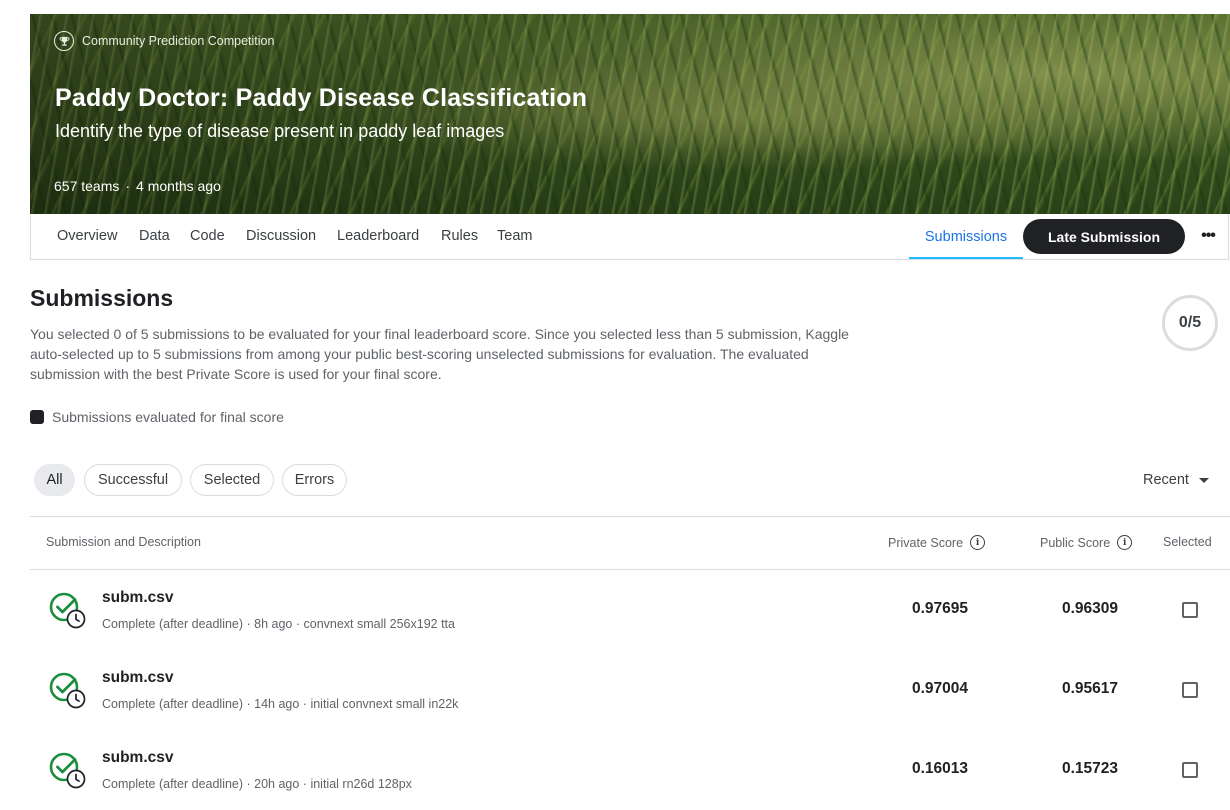 This screenshot has width=1230, height=810. What do you see at coordinates (168, 417) in the screenshot?
I see `legend-label: Submissions evaluated for final score` at bounding box center [168, 417].